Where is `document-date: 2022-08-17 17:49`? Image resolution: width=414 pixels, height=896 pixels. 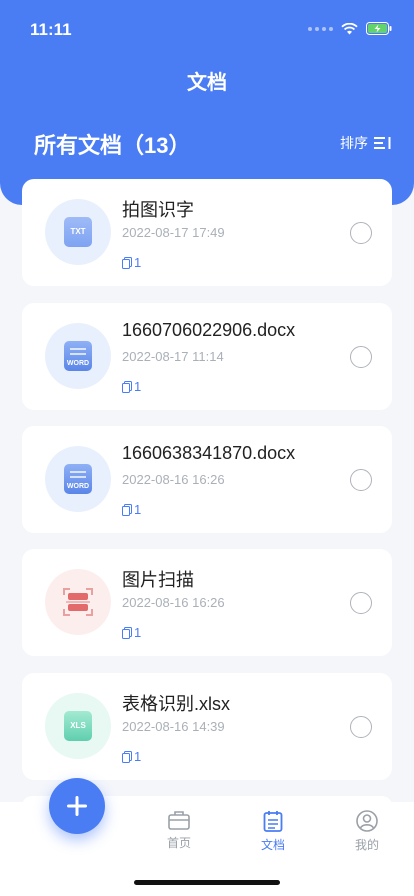
document-date: 2022-08-17 17:49 is located at coordinates (173, 232).